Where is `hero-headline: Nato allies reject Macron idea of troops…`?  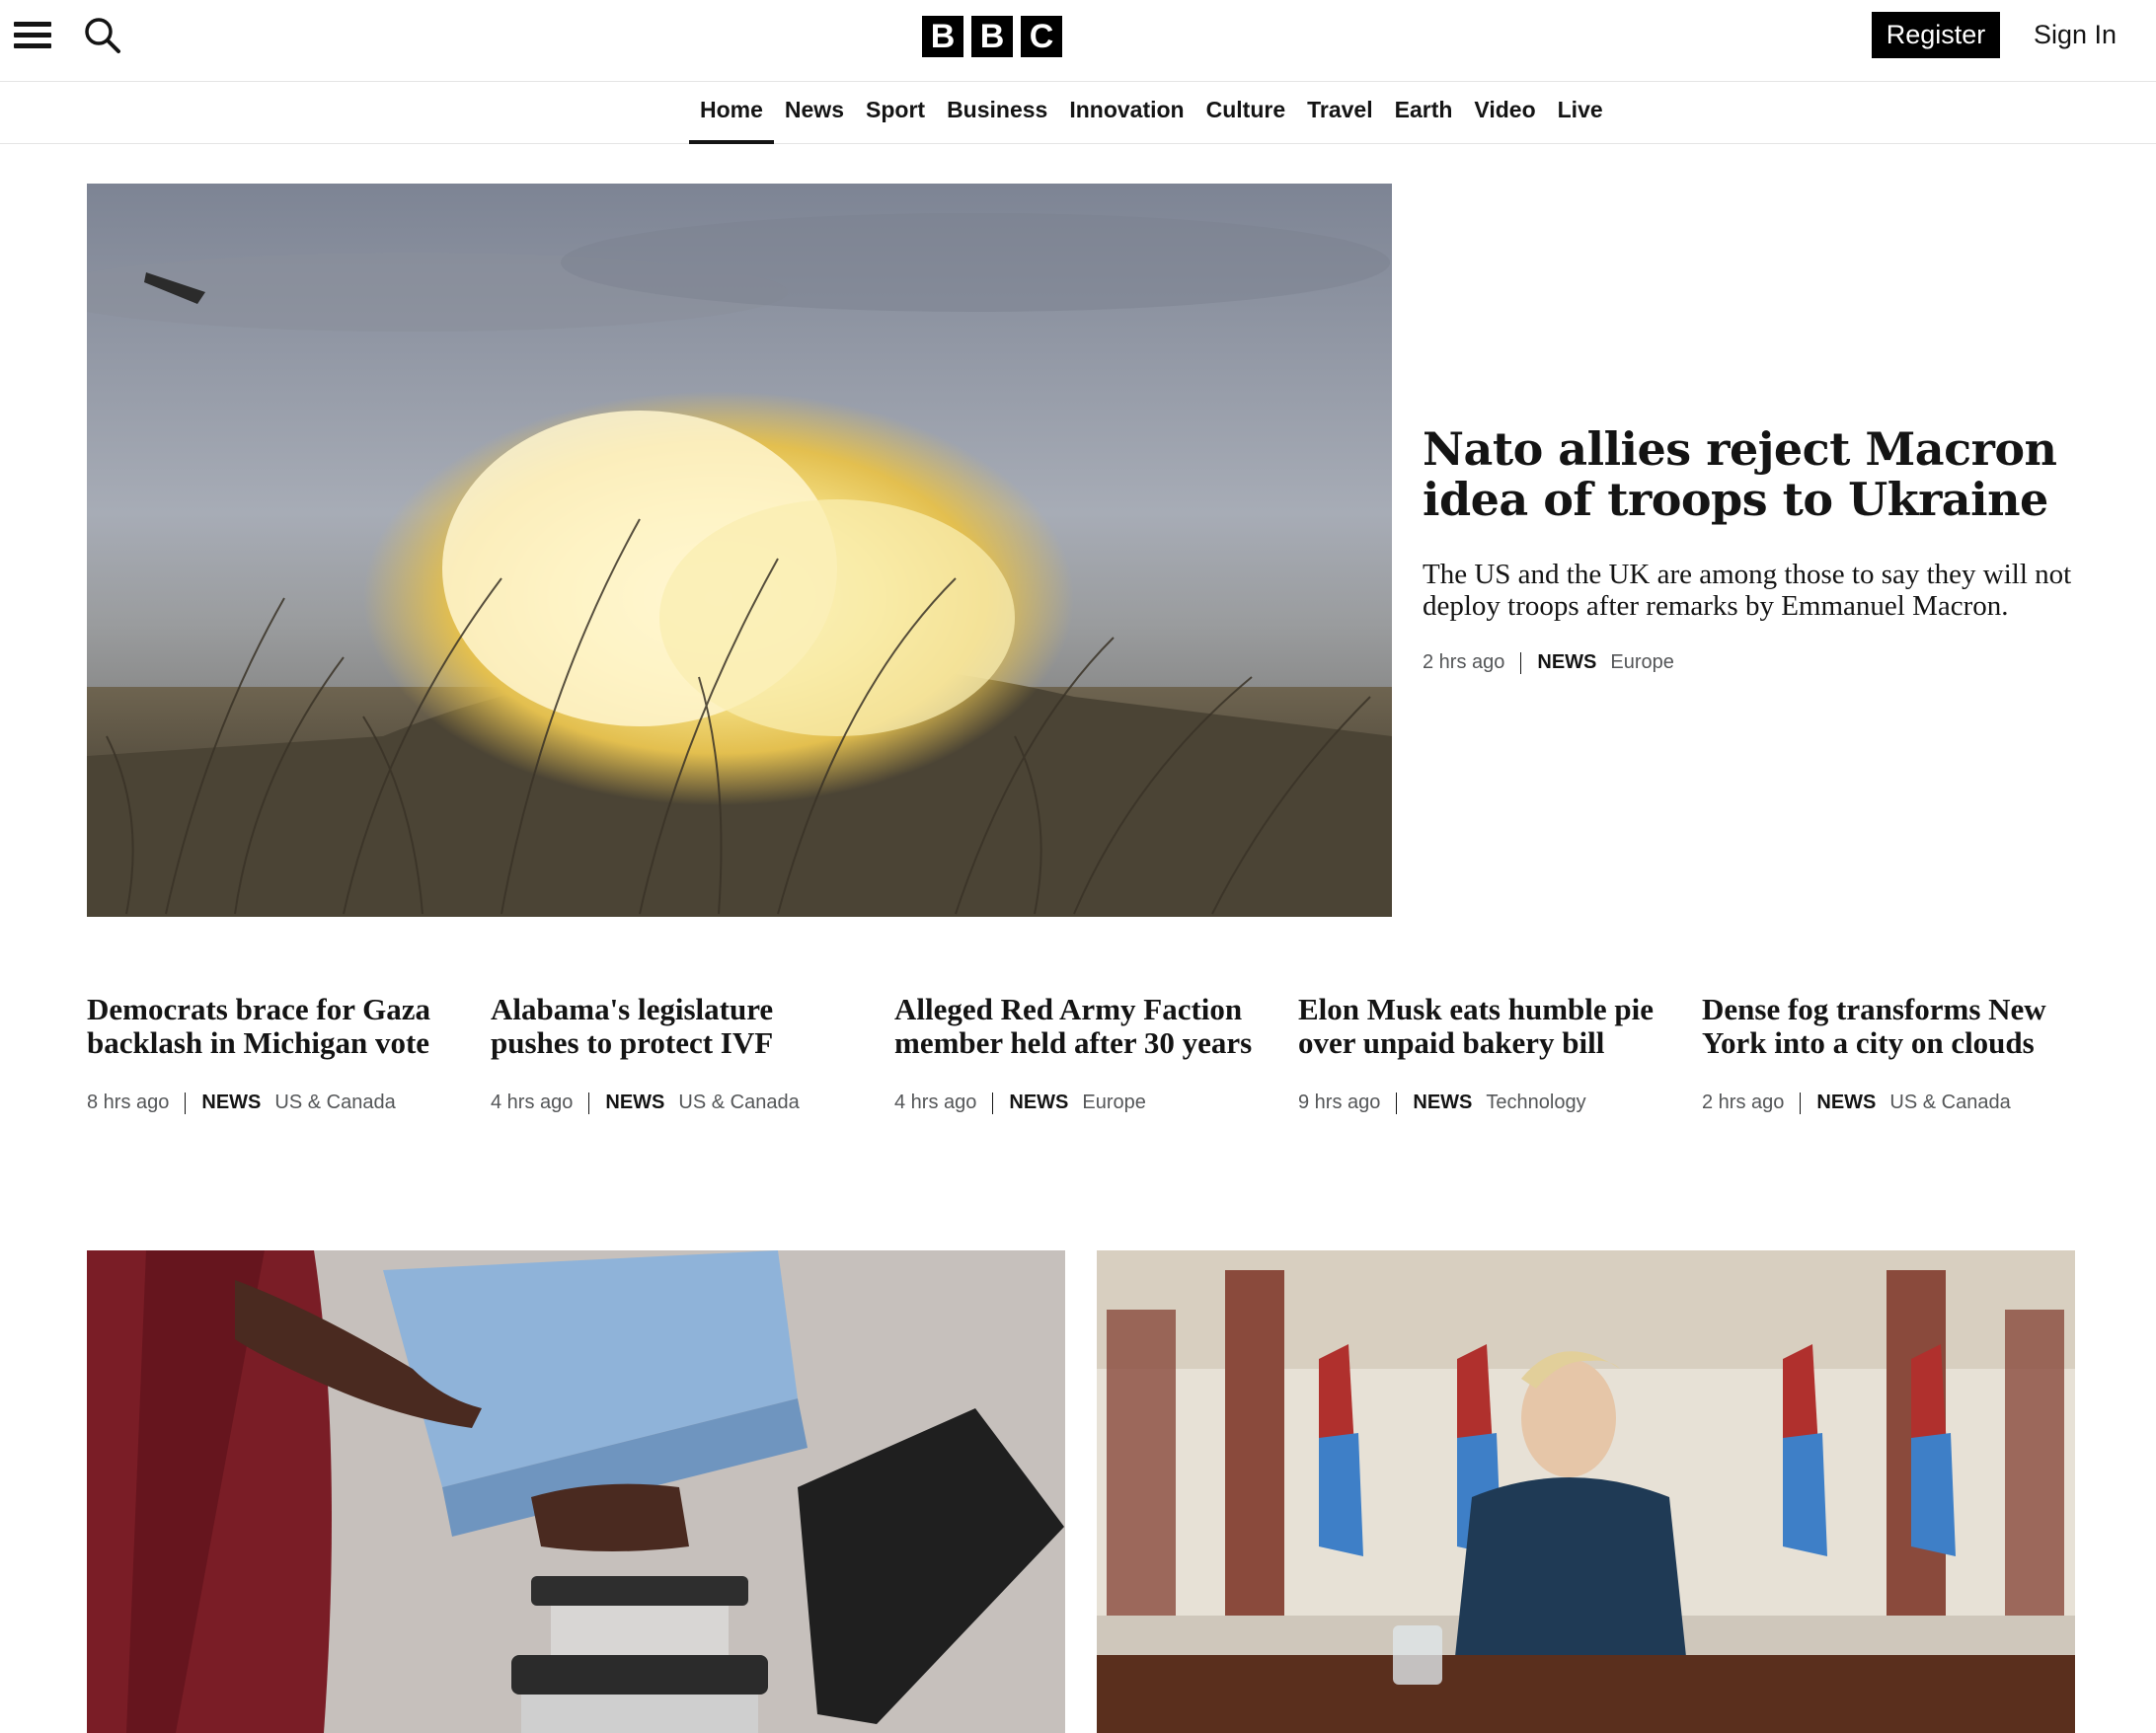
hero-headline: Nato allies reject Macron idea of troops… is located at coordinates (1758, 475).